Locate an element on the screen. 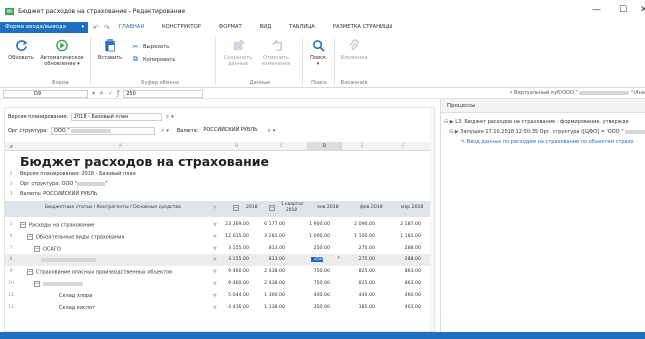 The height and width of the screenshot is (339, 645). table-cell: 1 000.00 is located at coordinates (316, 236).